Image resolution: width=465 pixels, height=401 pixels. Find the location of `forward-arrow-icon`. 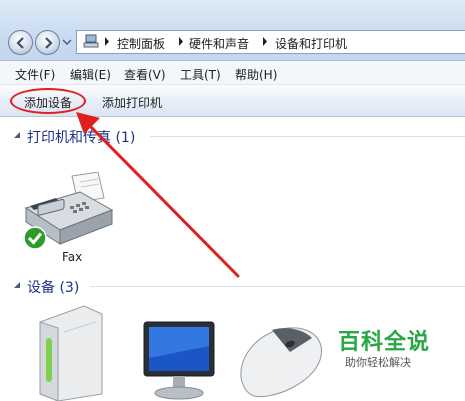

forward-arrow-icon is located at coordinates (49, 43).